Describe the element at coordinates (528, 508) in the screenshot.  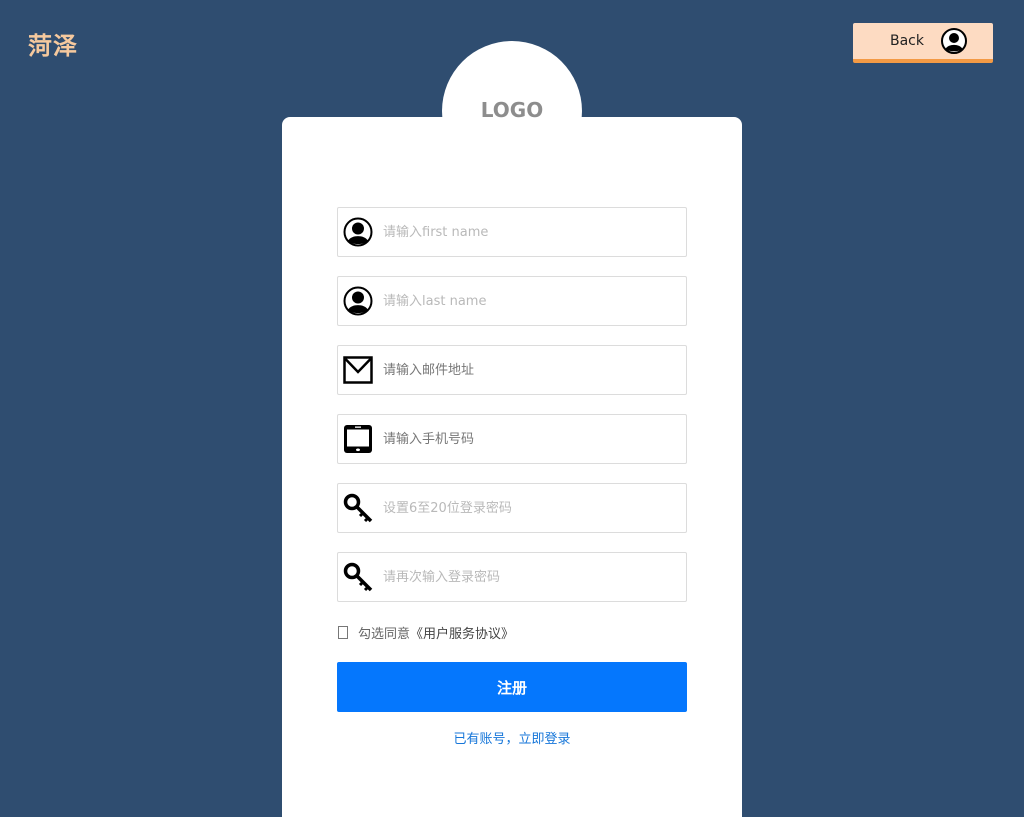
I see `password-input` at that location.